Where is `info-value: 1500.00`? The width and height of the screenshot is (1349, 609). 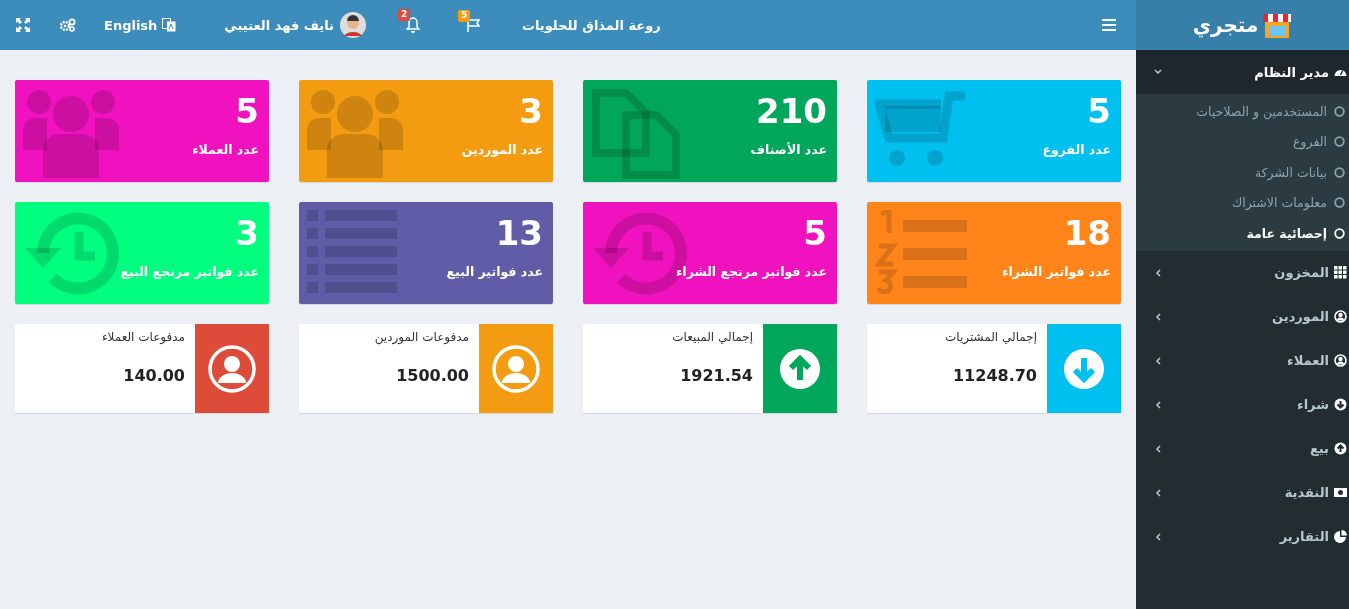
info-value: 1500.00 is located at coordinates (432, 375).